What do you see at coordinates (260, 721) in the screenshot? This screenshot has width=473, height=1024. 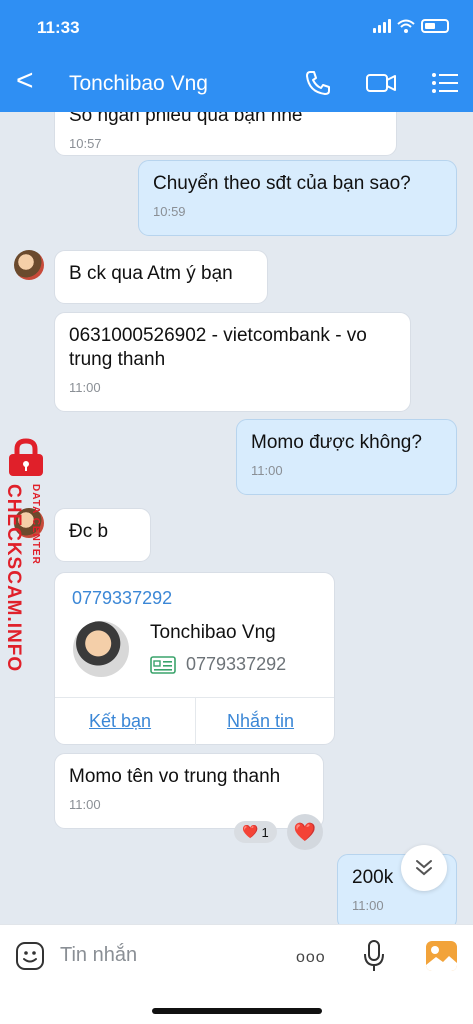 I see `send-message-button: Nhắn tin` at bounding box center [260, 721].